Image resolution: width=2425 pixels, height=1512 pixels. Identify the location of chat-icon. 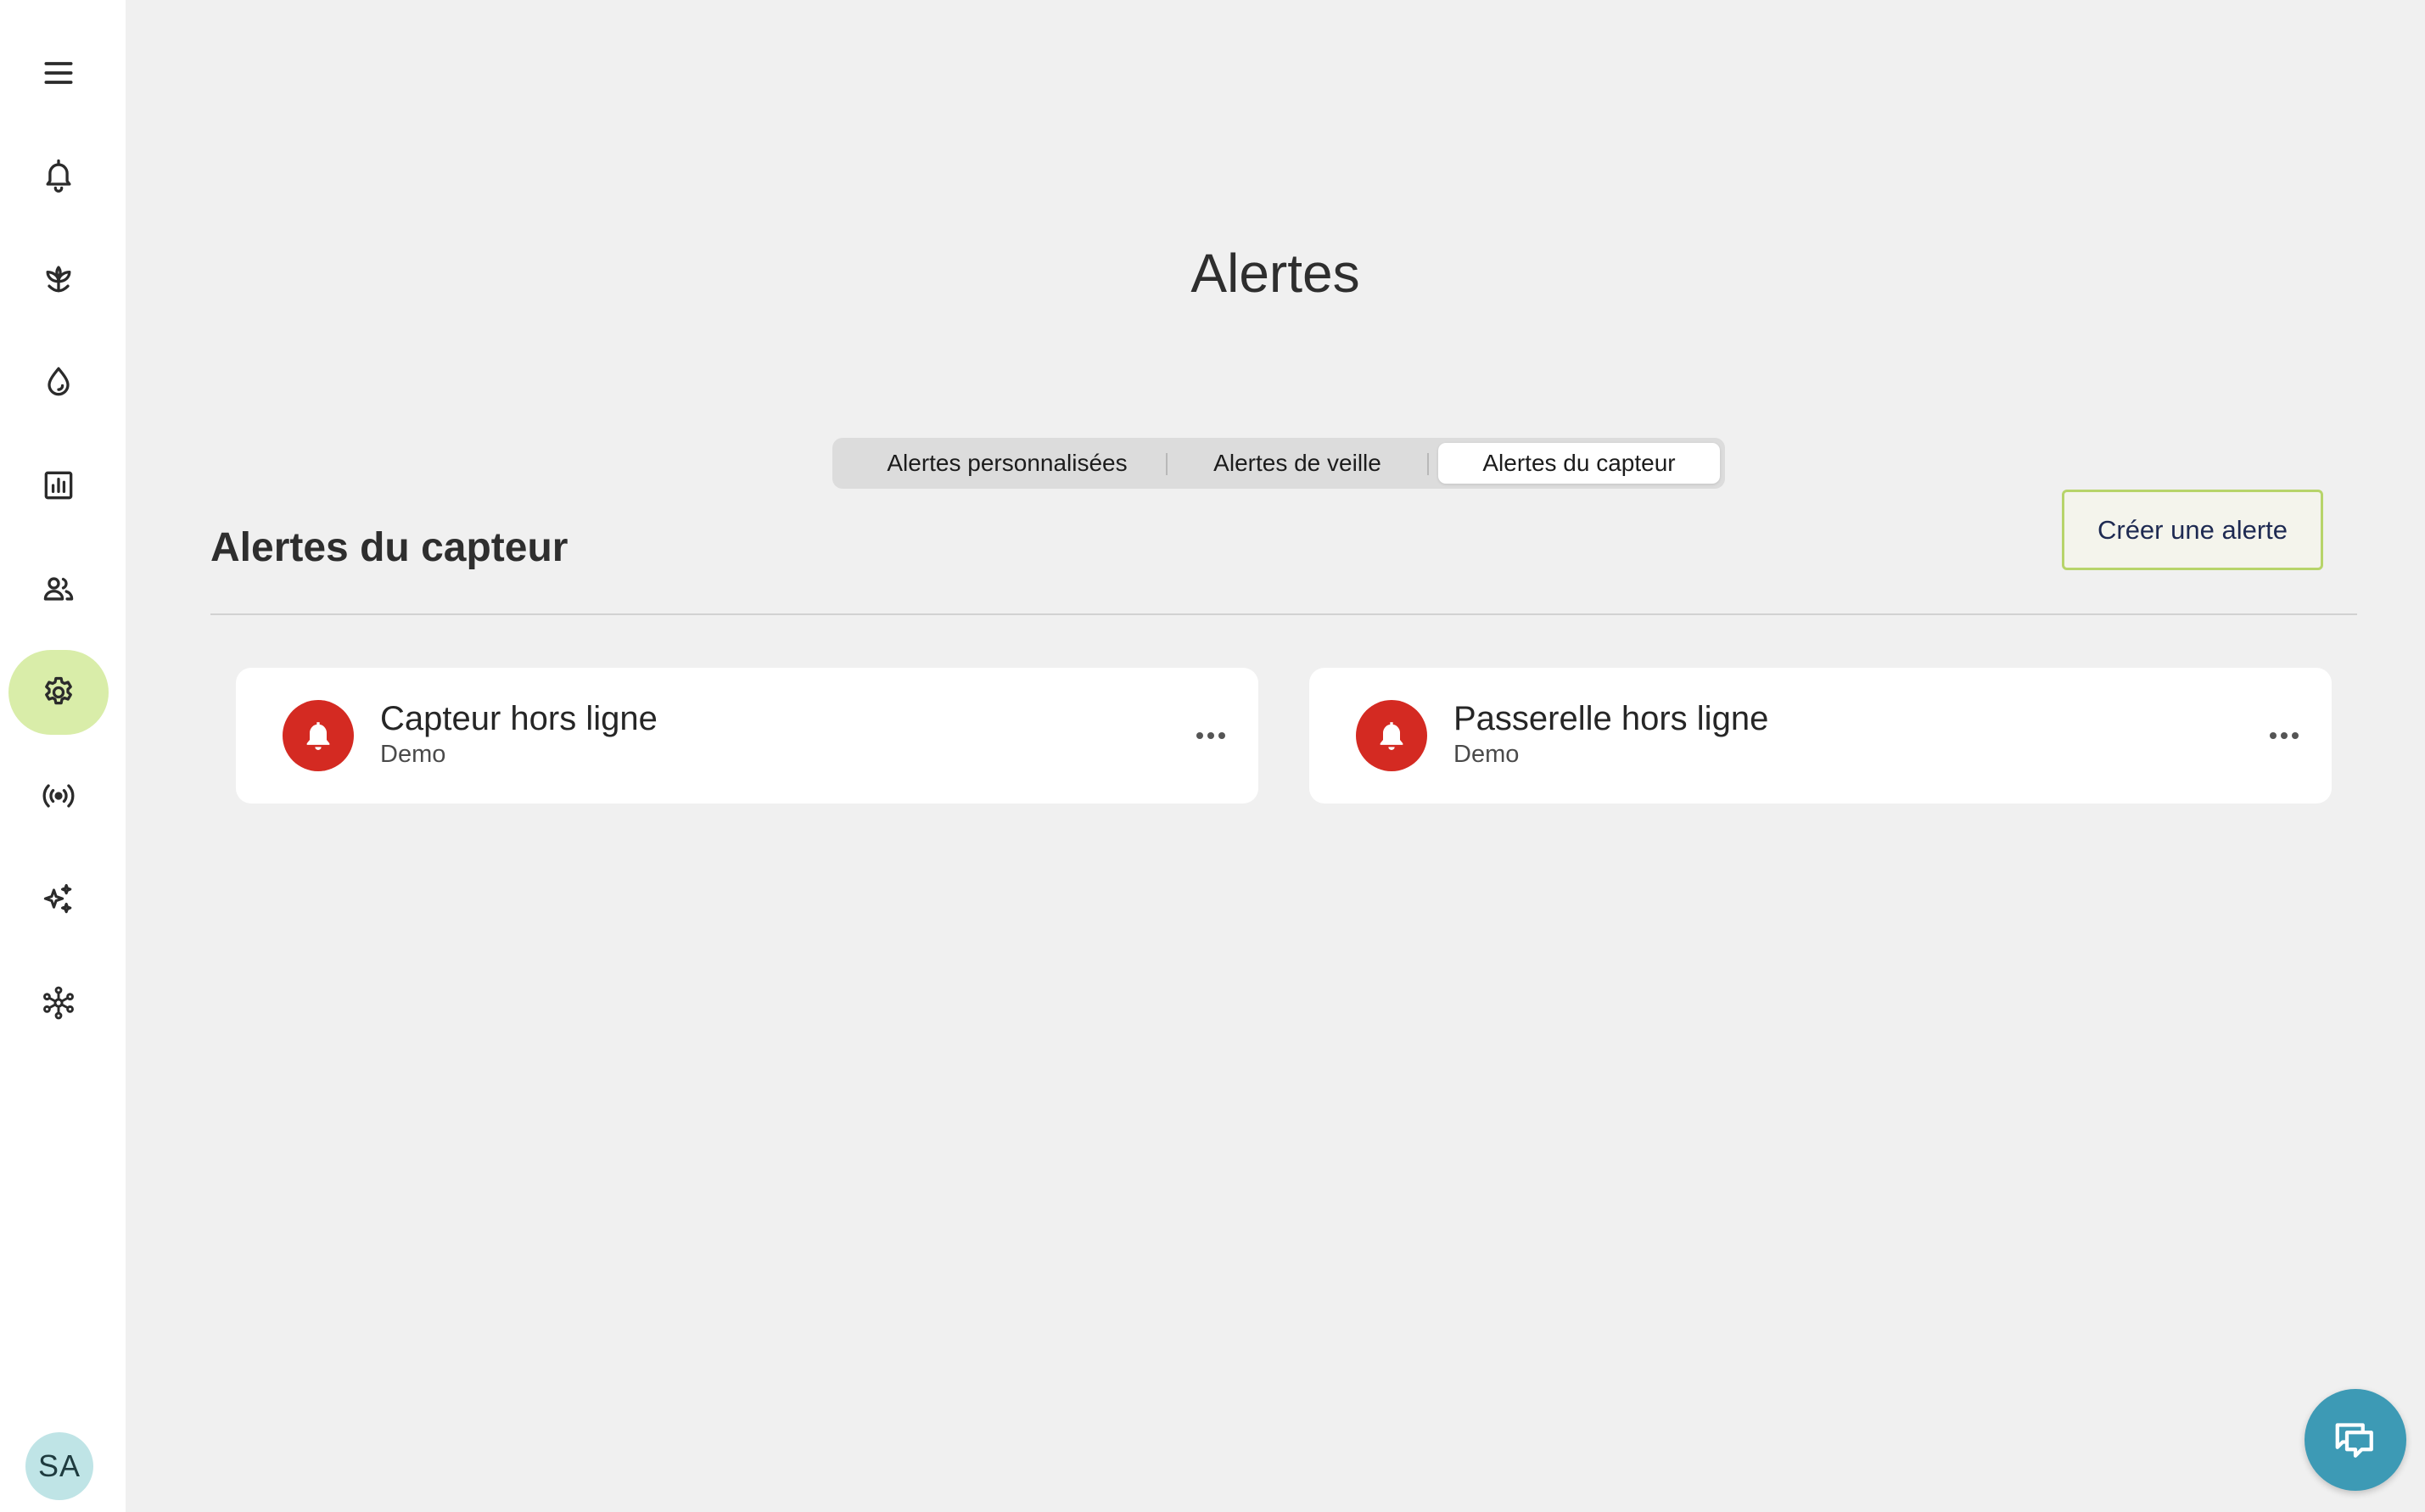
(2354, 1440).